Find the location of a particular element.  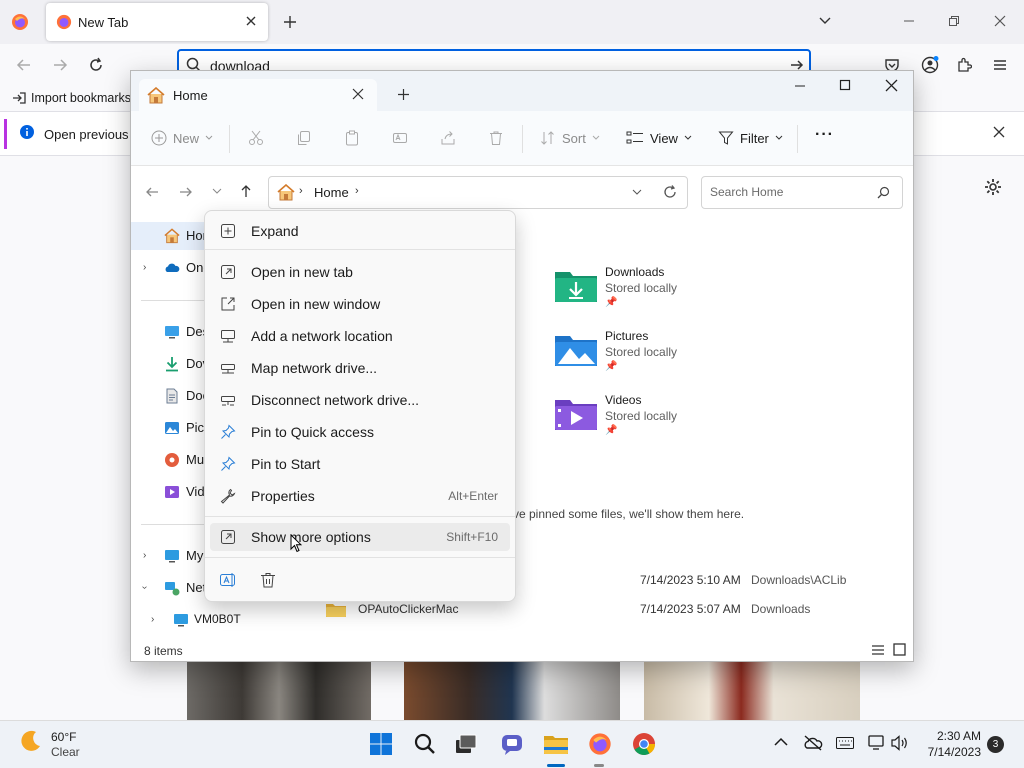

menu-item-open-new-tab: Open in new tab is located at coordinates (360, 272).